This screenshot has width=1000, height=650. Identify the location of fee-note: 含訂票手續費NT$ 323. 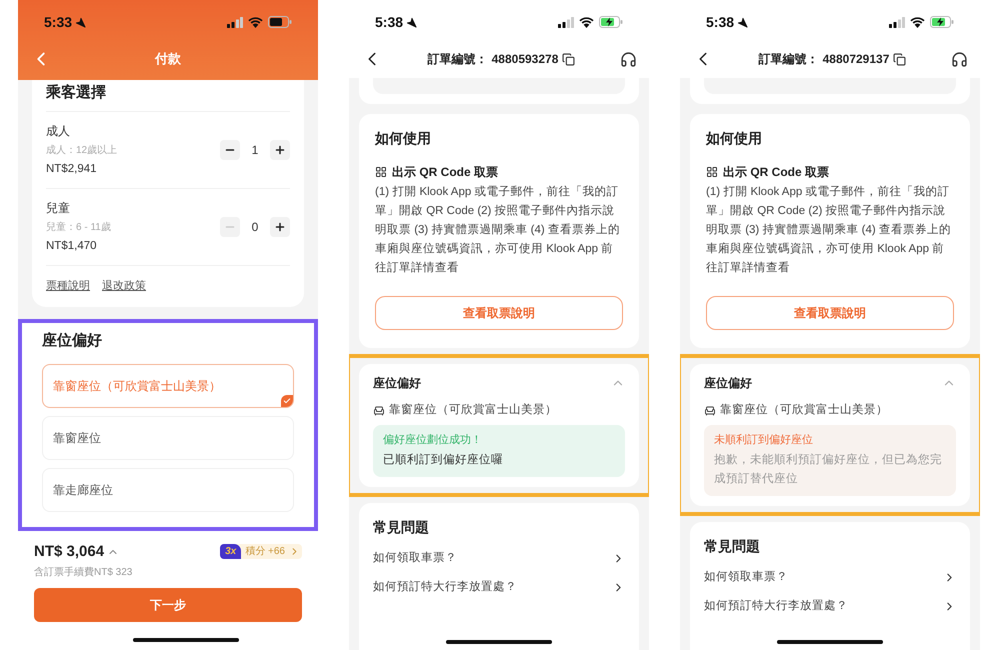
(84, 573).